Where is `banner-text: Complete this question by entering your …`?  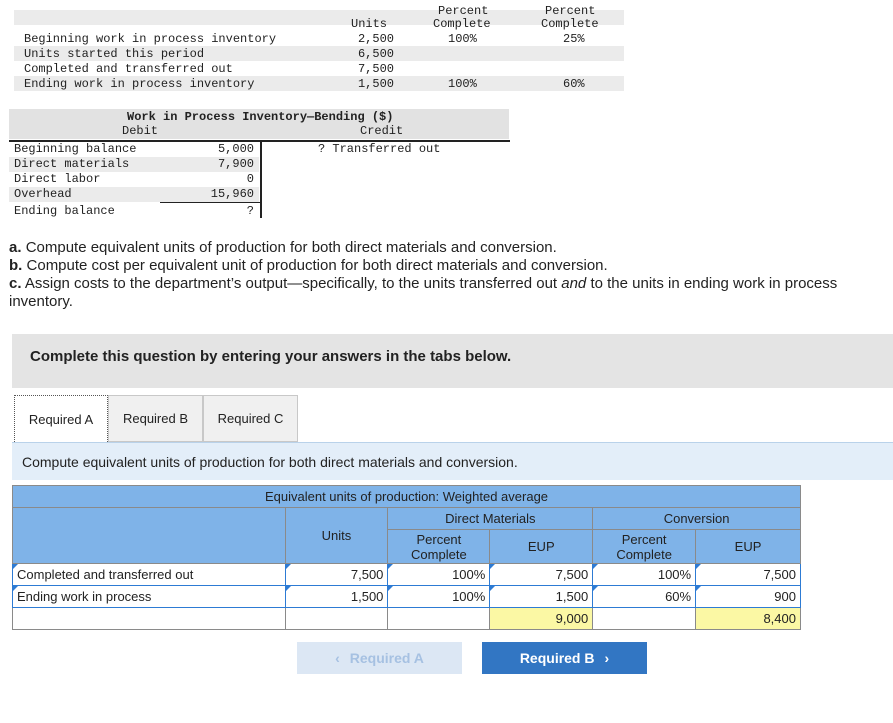 banner-text: Complete this question by entering your … is located at coordinates (271, 356).